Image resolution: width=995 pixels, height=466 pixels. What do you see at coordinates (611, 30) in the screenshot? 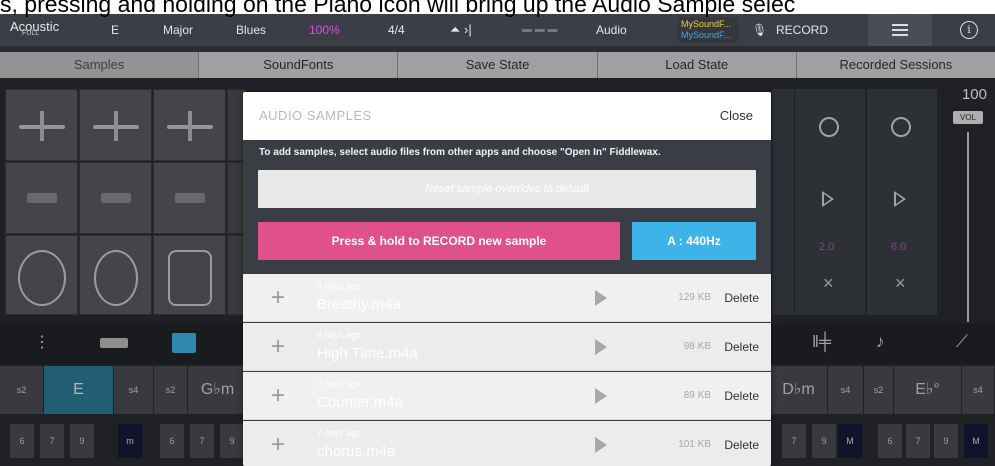
I see `audio-label: Audio` at bounding box center [611, 30].